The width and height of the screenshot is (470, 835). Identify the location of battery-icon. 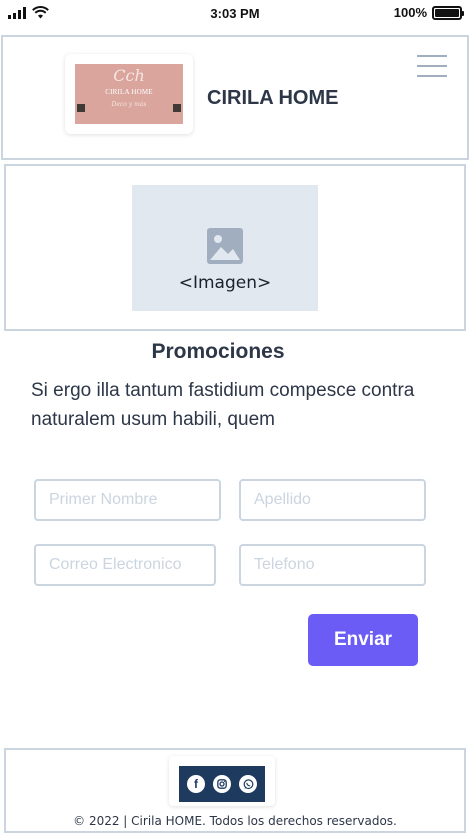
(448, 12).